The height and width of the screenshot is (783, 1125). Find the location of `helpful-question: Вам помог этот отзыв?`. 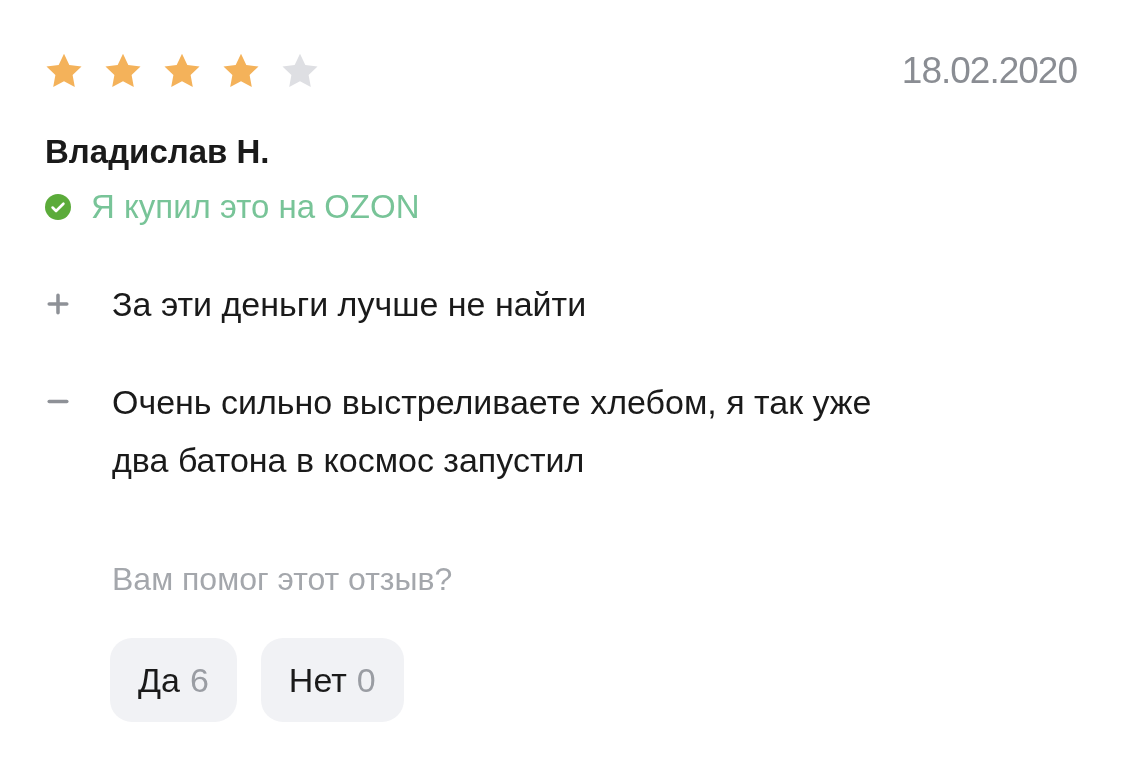

helpful-question: Вам помог этот отзыв? is located at coordinates (282, 579).